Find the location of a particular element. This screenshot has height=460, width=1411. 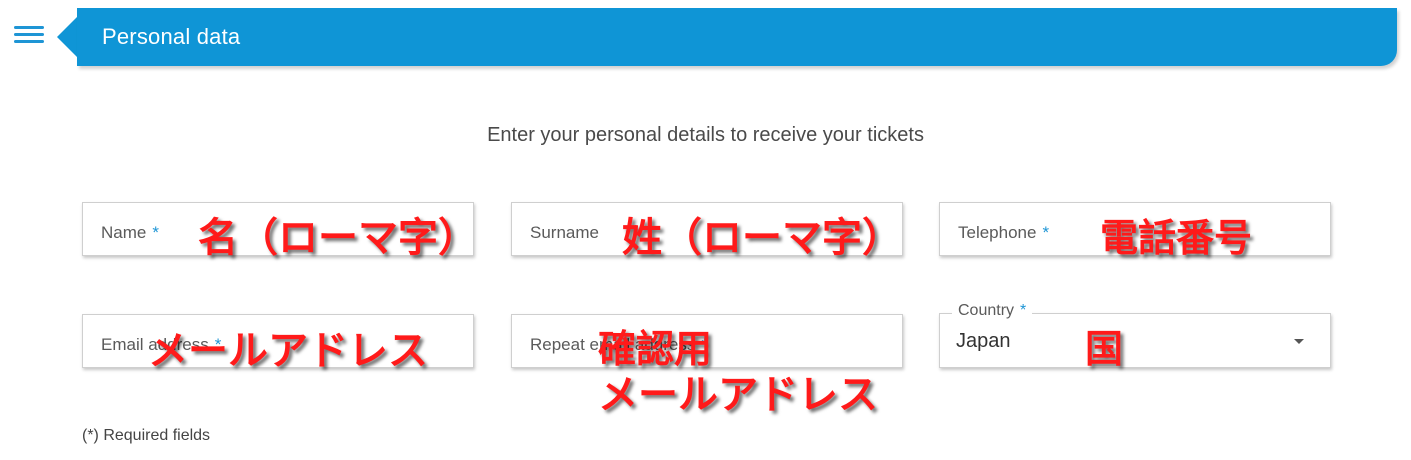

hamburger-menu-icon is located at coordinates (30, 36).